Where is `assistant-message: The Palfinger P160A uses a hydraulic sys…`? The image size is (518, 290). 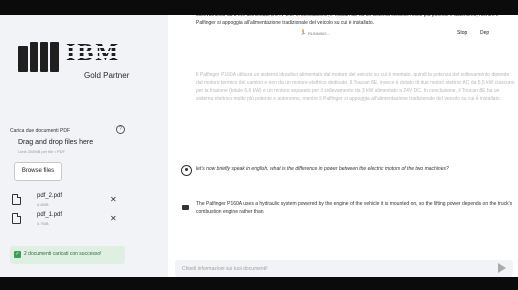 assistant-message: The Palfinger P160A uses a hydraulic sys… is located at coordinates (354, 208).